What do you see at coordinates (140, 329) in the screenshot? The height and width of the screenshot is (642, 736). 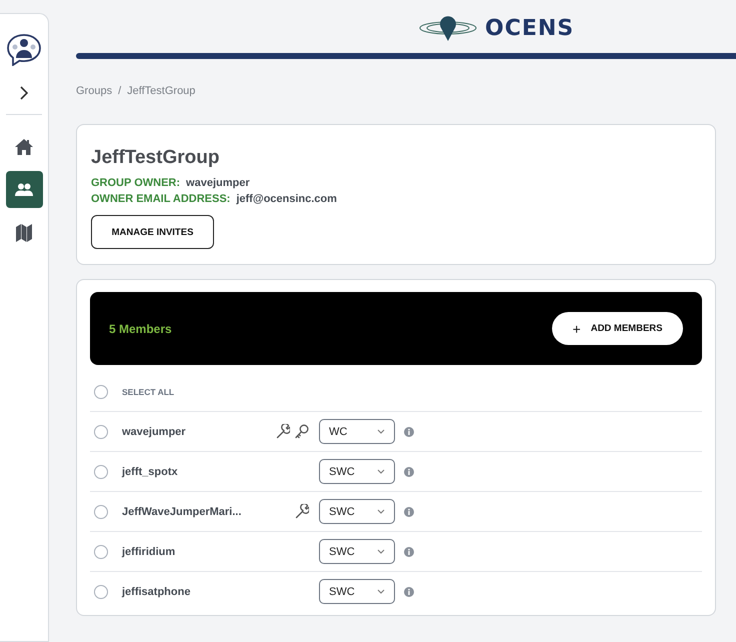 I see `member-count: 5 Members` at bounding box center [140, 329].